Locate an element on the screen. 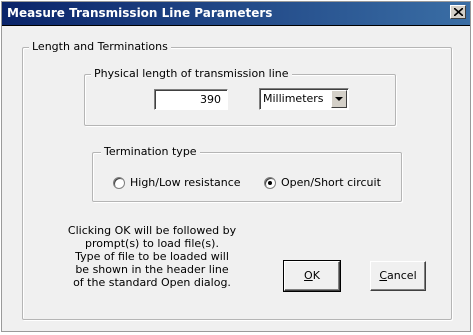 This screenshot has width=473, height=335. units-selected-value: Millimeters is located at coordinates (293, 98).